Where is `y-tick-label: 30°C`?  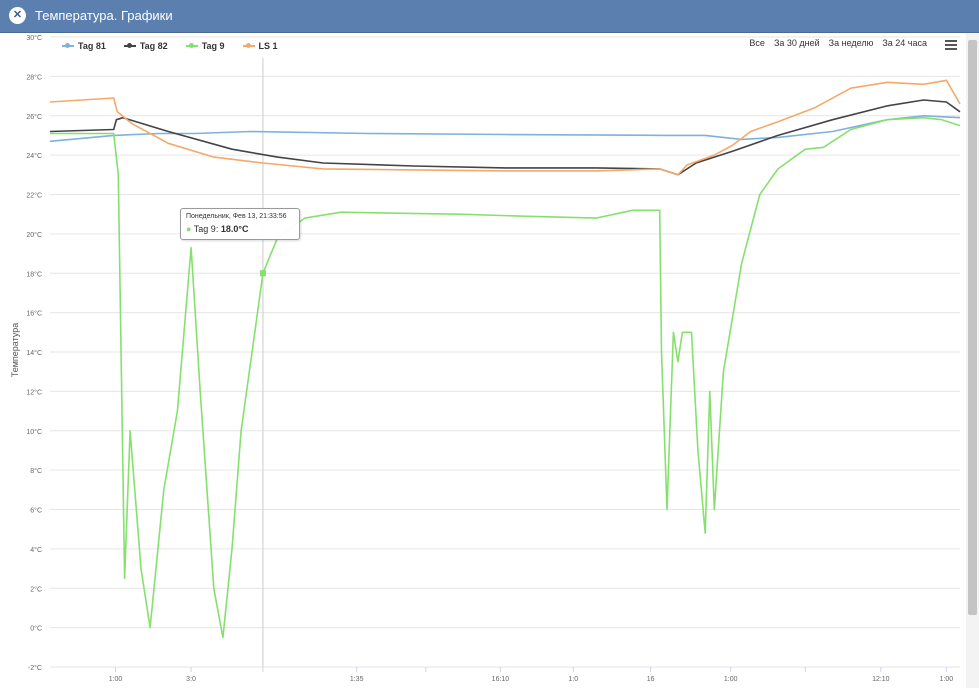 y-tick-label: 30°C is located at coordinates (34, 38).